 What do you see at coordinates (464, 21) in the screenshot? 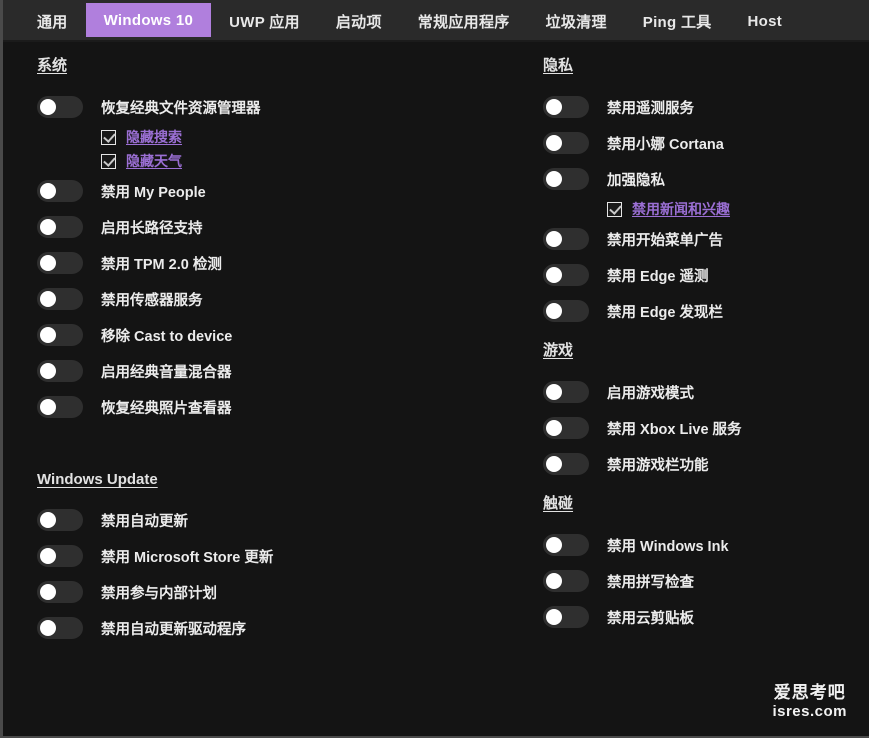
I see `tab-4: 常规应用程序` at bounding box center [464, 21].